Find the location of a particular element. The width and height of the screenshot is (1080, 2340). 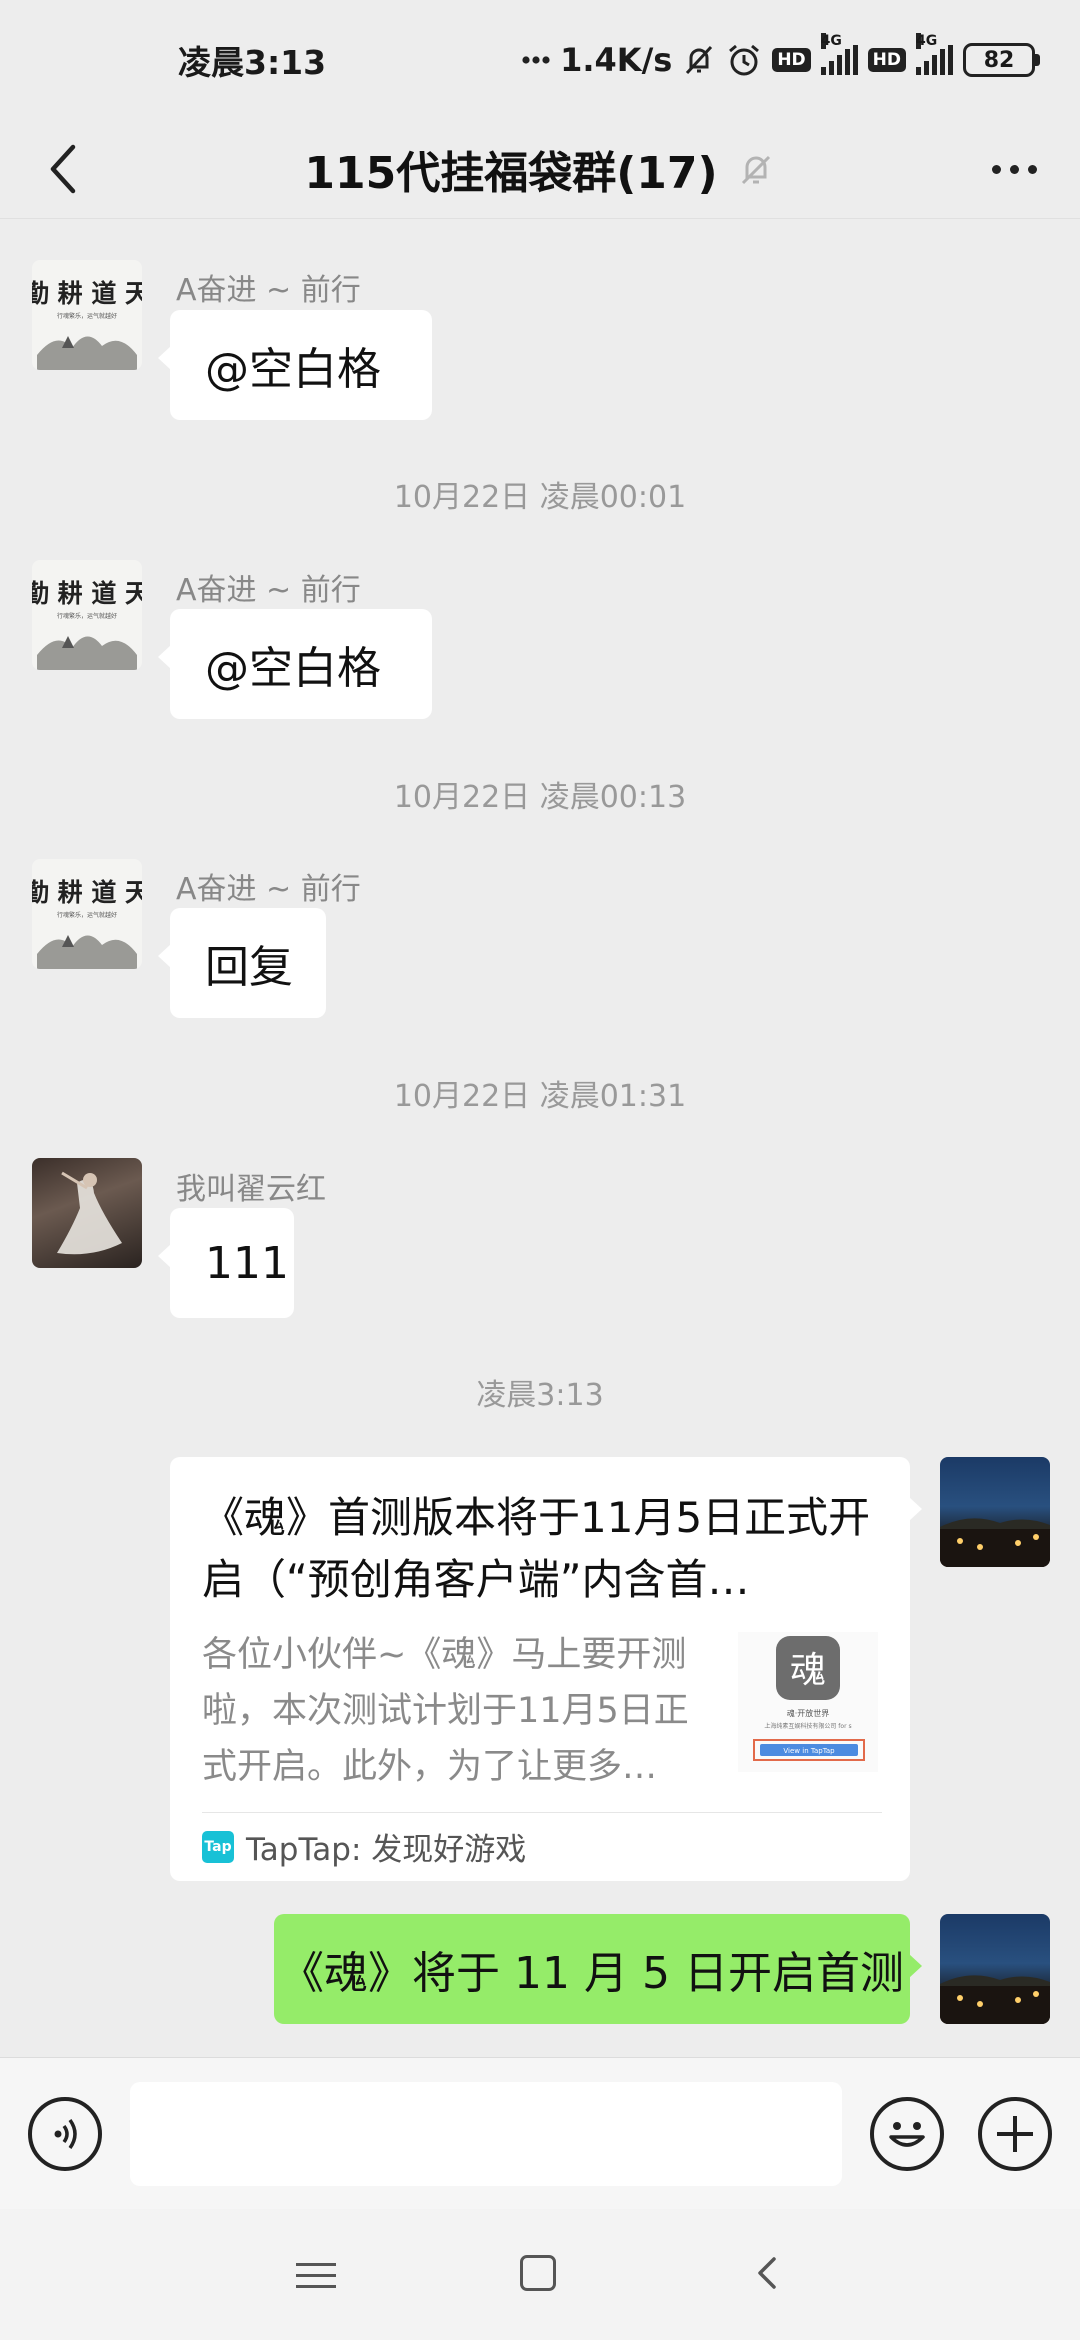

alarm-icon is located at coordinates (744, 60).